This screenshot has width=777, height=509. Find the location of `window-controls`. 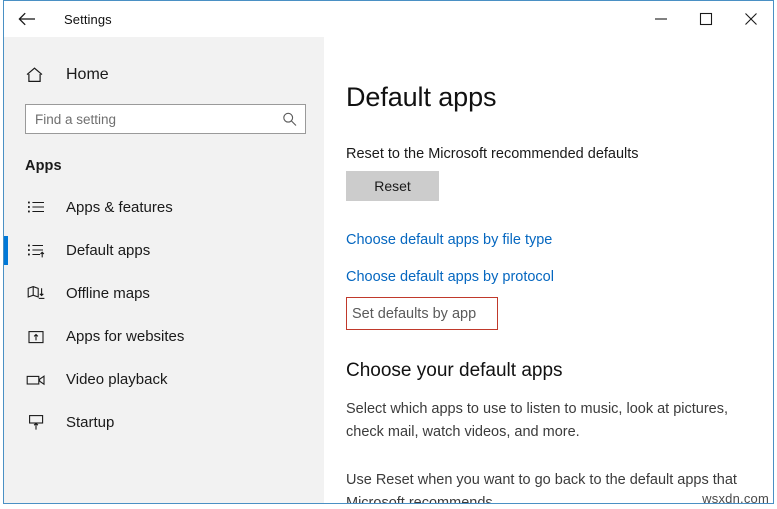

window-controls is located at coordinates (705, 19).